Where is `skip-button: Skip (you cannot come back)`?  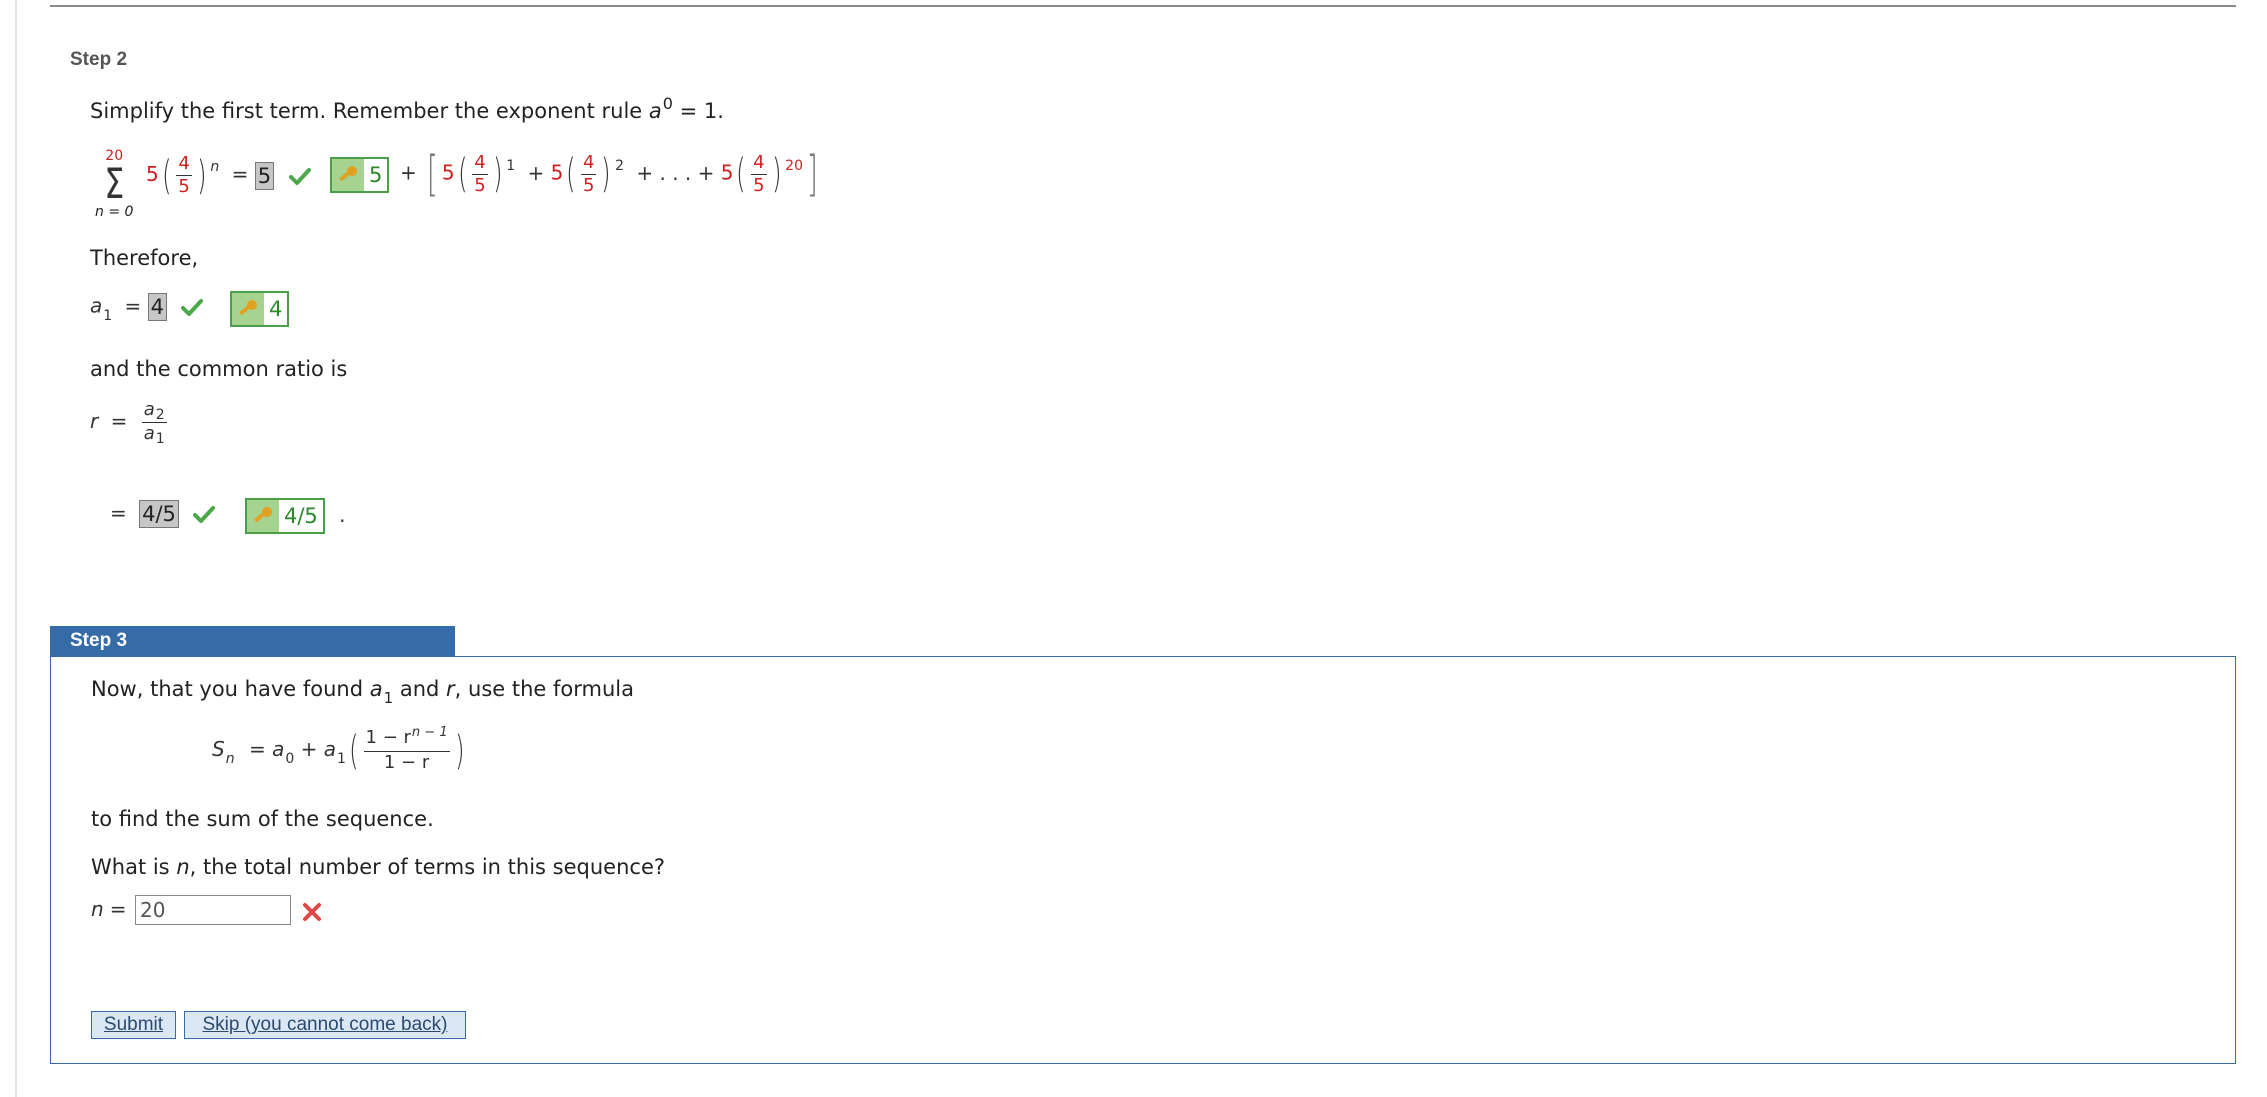 skip-button: Skip (you cannot come back) is located at coordinates (325, 1025).